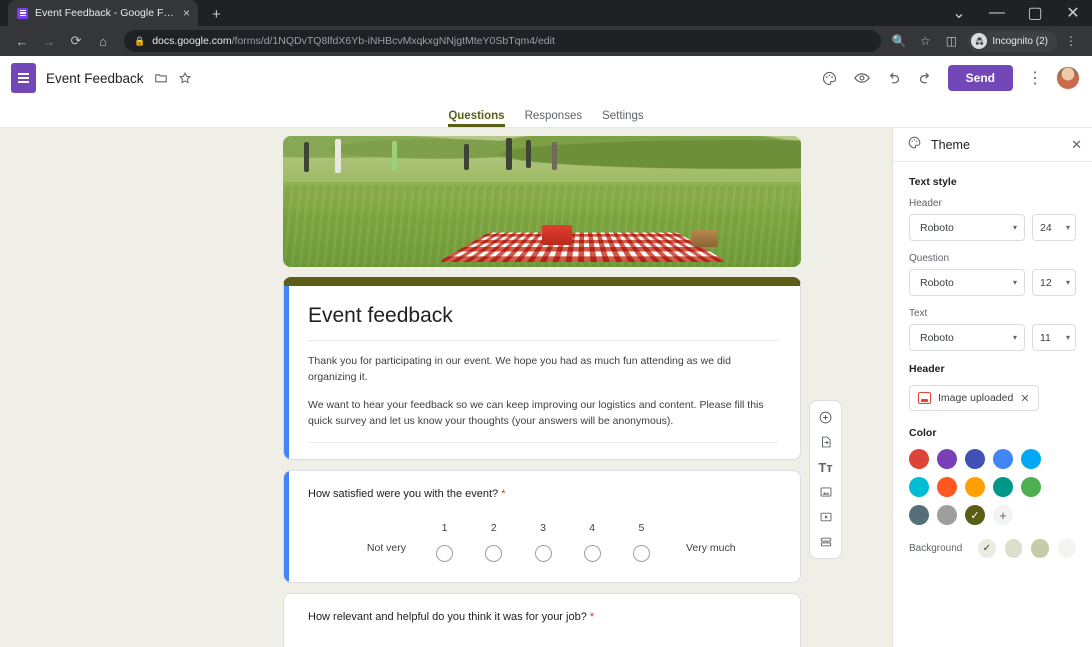 The width and height of the screenshot is (1092, 647). Describe the element at coordinates (894, 78) in the screenshot. I see `undo-icon` at that location.